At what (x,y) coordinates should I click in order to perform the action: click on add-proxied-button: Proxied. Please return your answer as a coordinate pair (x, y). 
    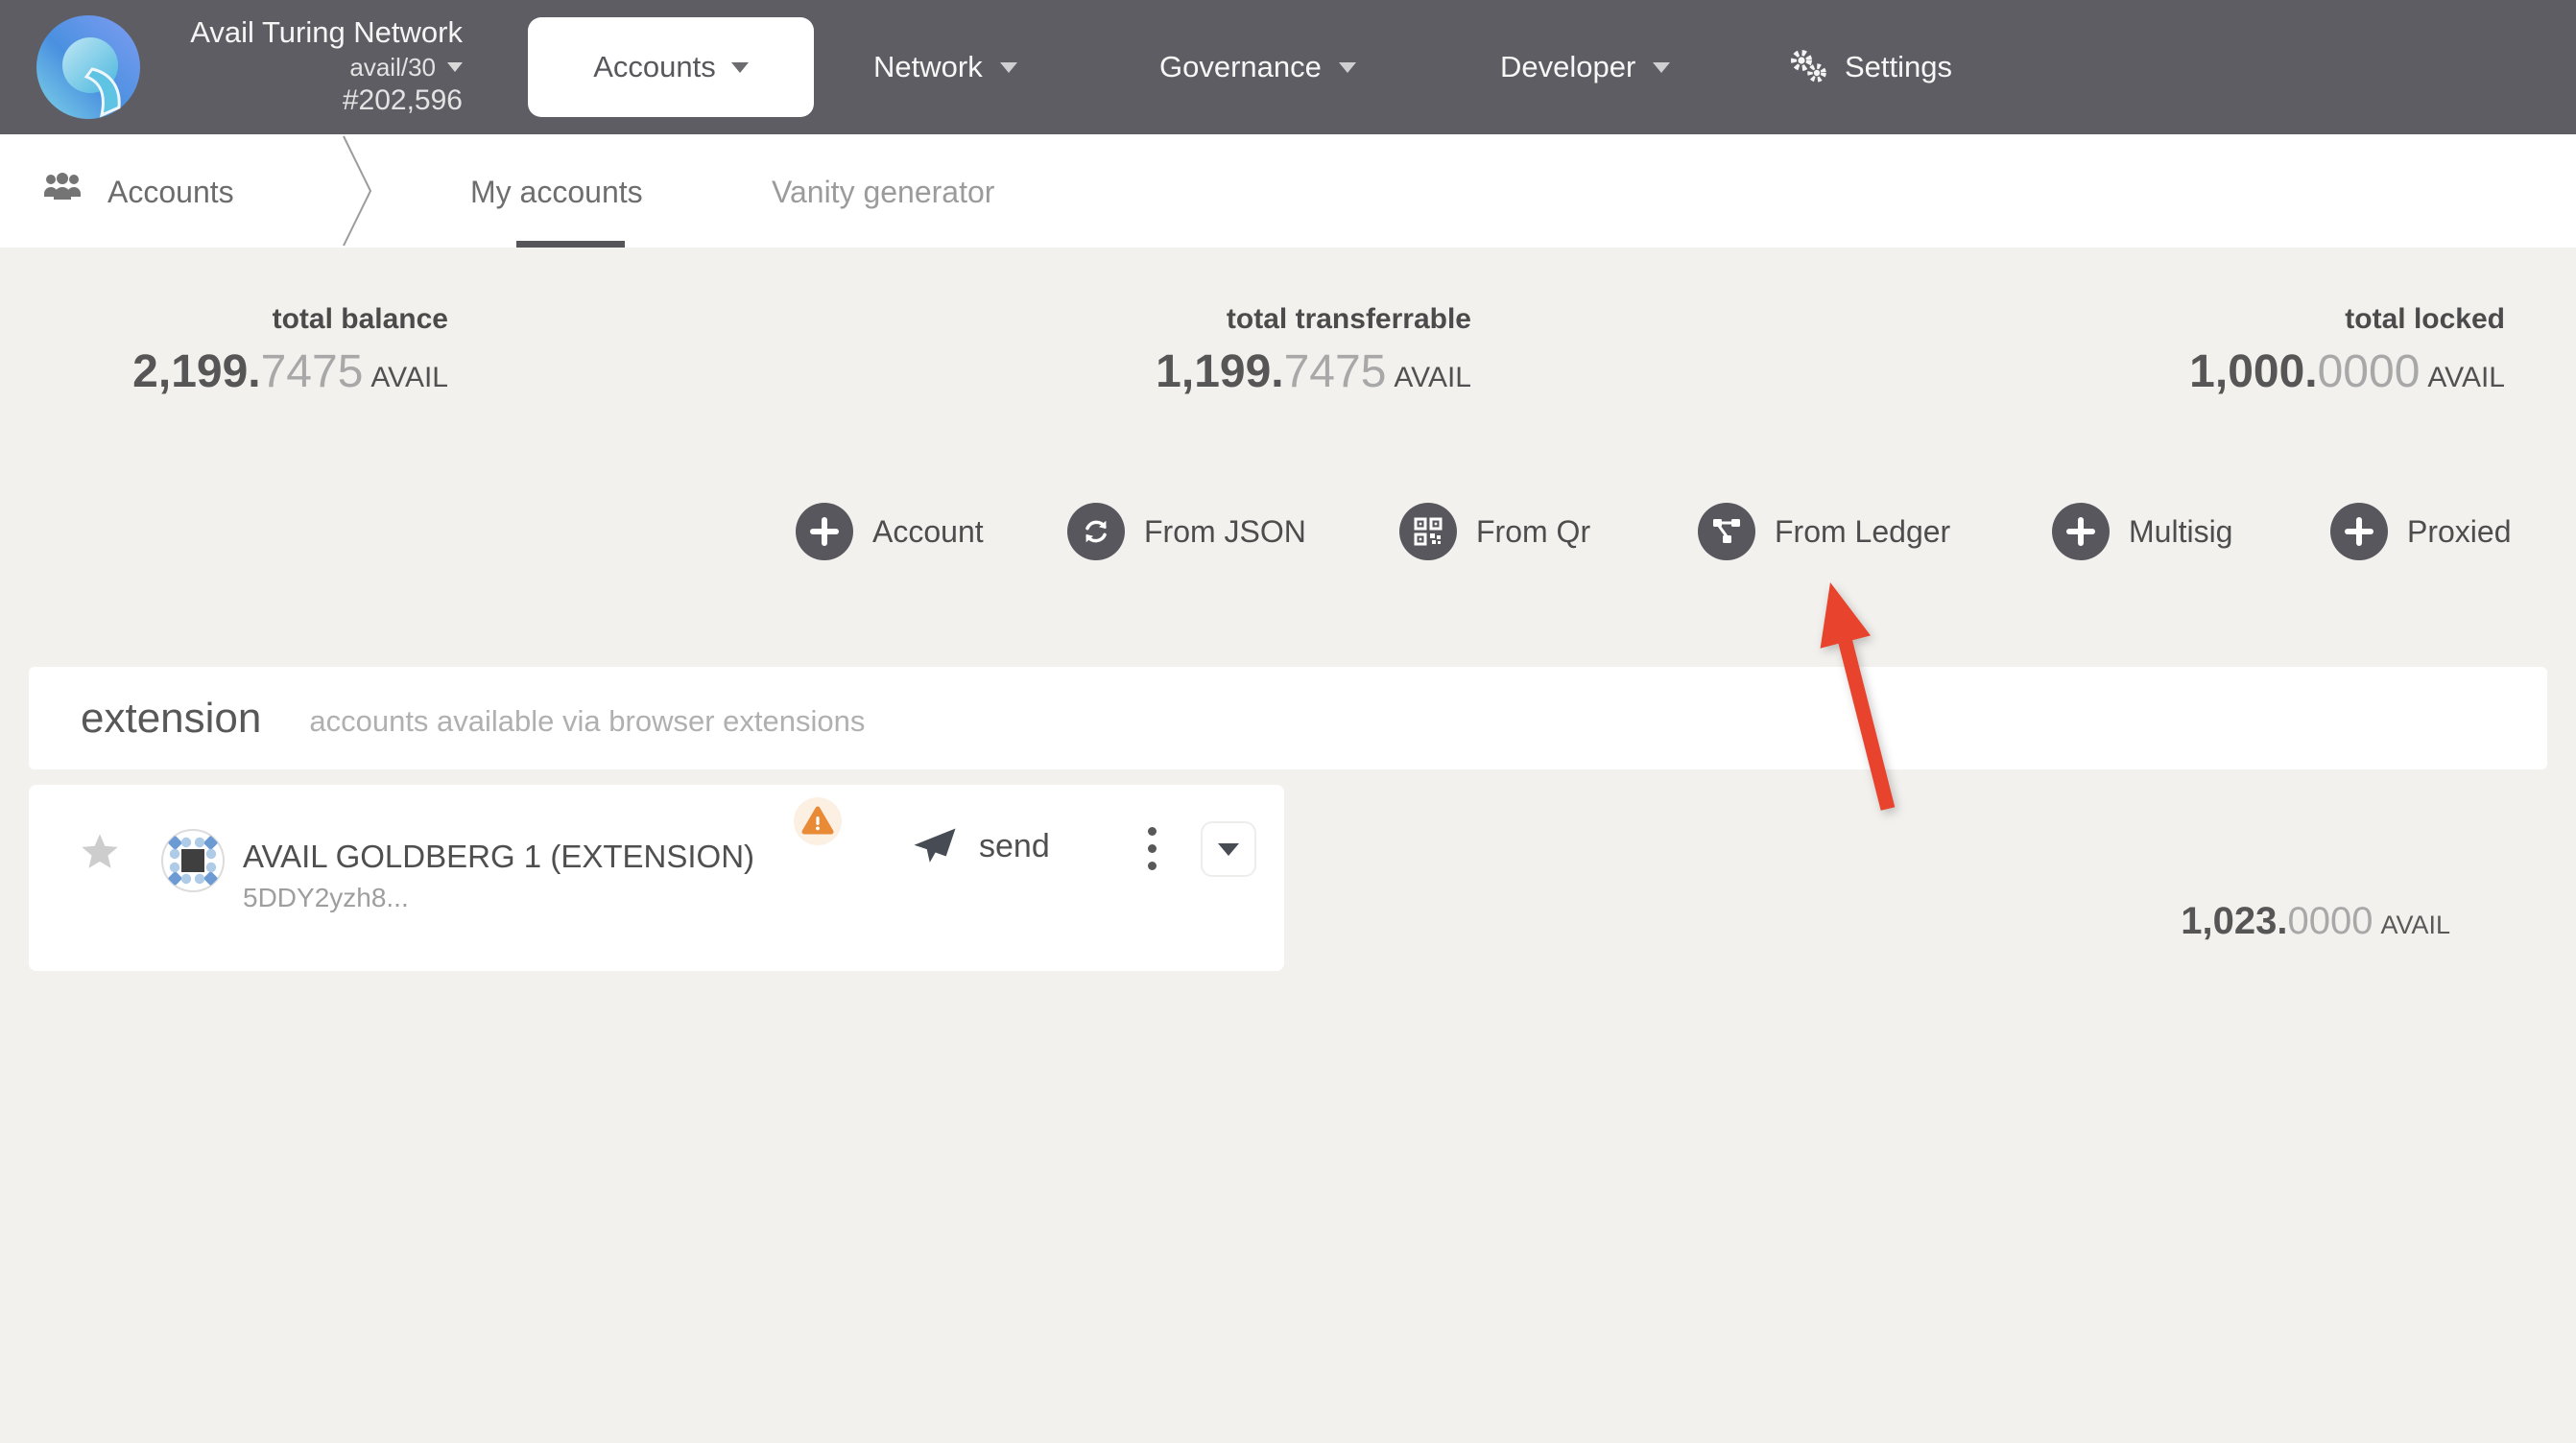
    Looking at the image, I should click on (2421, 531).